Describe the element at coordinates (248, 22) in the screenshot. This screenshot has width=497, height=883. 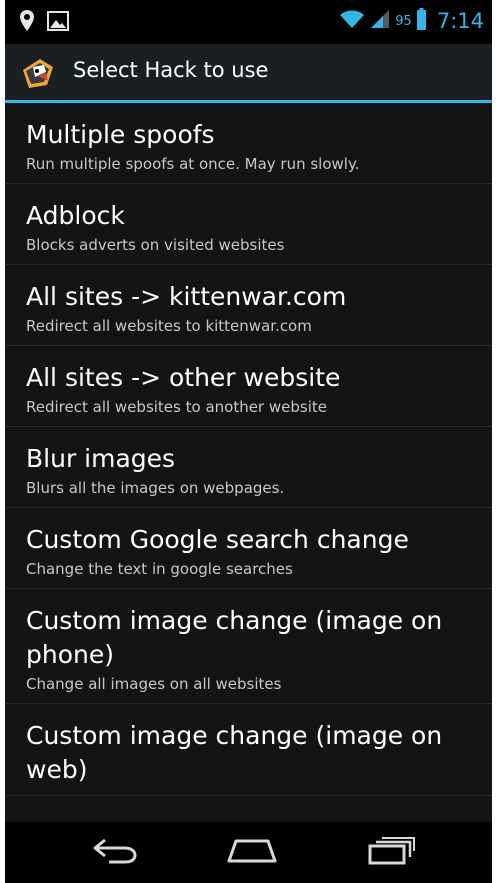
I see `status-bar: 95 7:14` at that location.